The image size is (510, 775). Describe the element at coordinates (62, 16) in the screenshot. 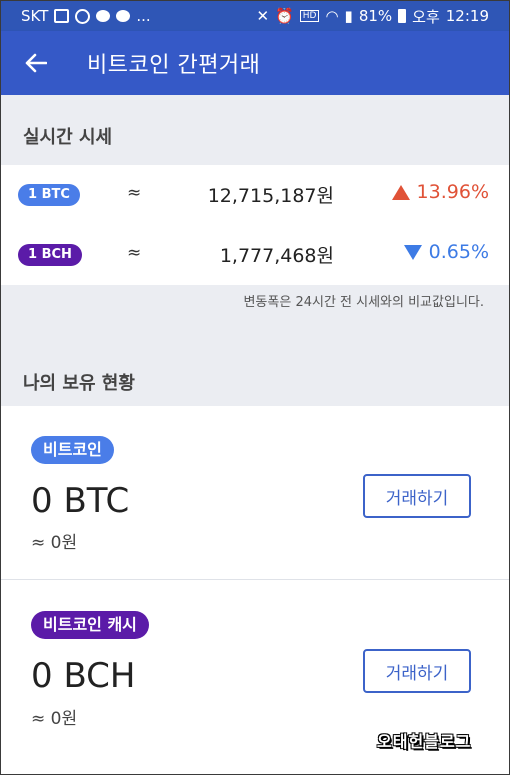

I see `image-icon` at that location.